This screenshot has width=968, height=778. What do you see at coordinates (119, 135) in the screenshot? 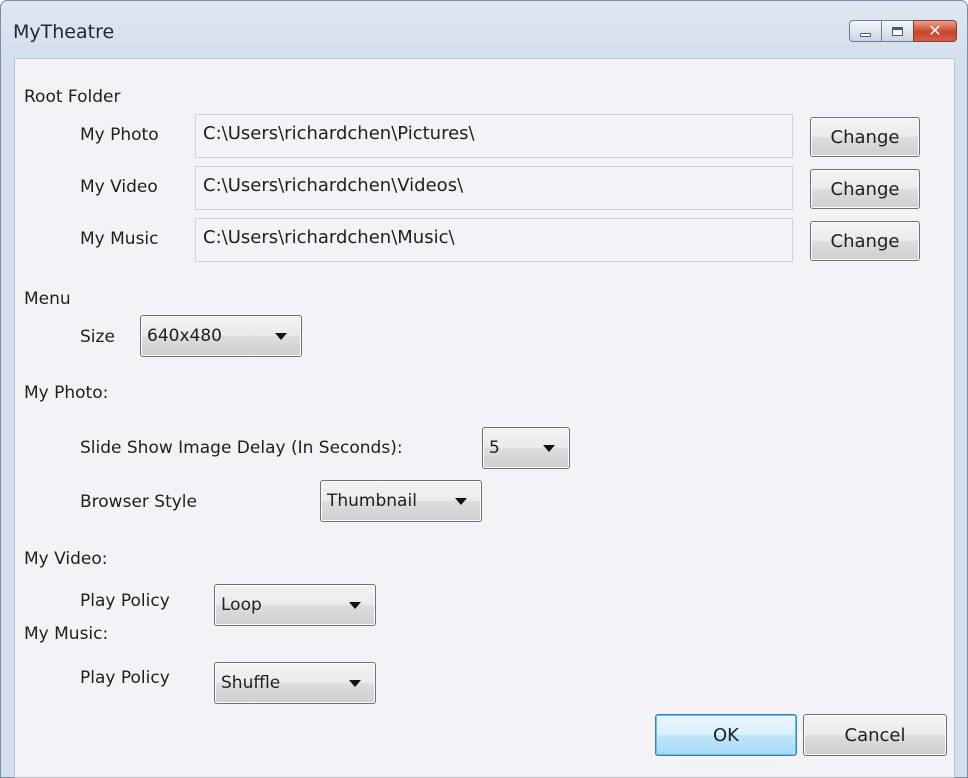
I see `my-photo-label: My Photo` at bounding box center [119, 135].